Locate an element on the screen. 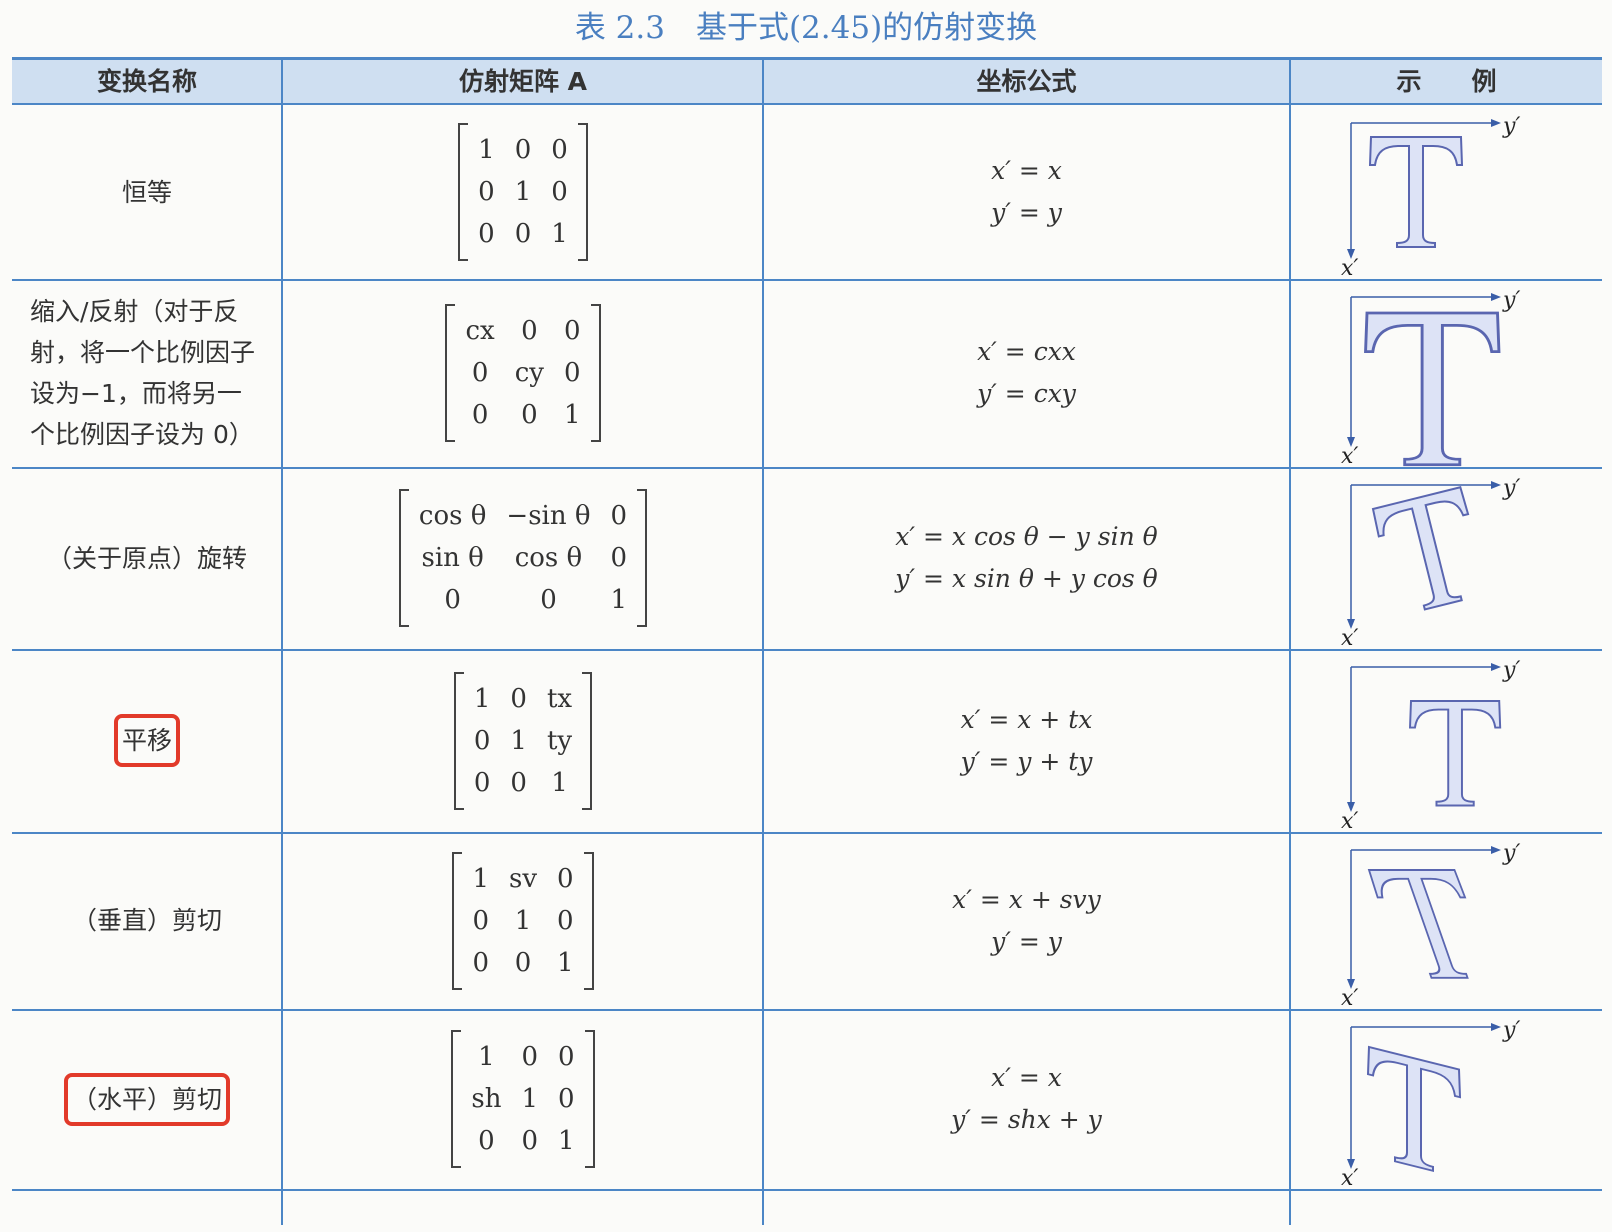 The height and width of the screenshot is (1232, 1612). affine-matrix-cell: 1 sv 0 0 1 0 0 0 1 is located at coordinates (523, 920).